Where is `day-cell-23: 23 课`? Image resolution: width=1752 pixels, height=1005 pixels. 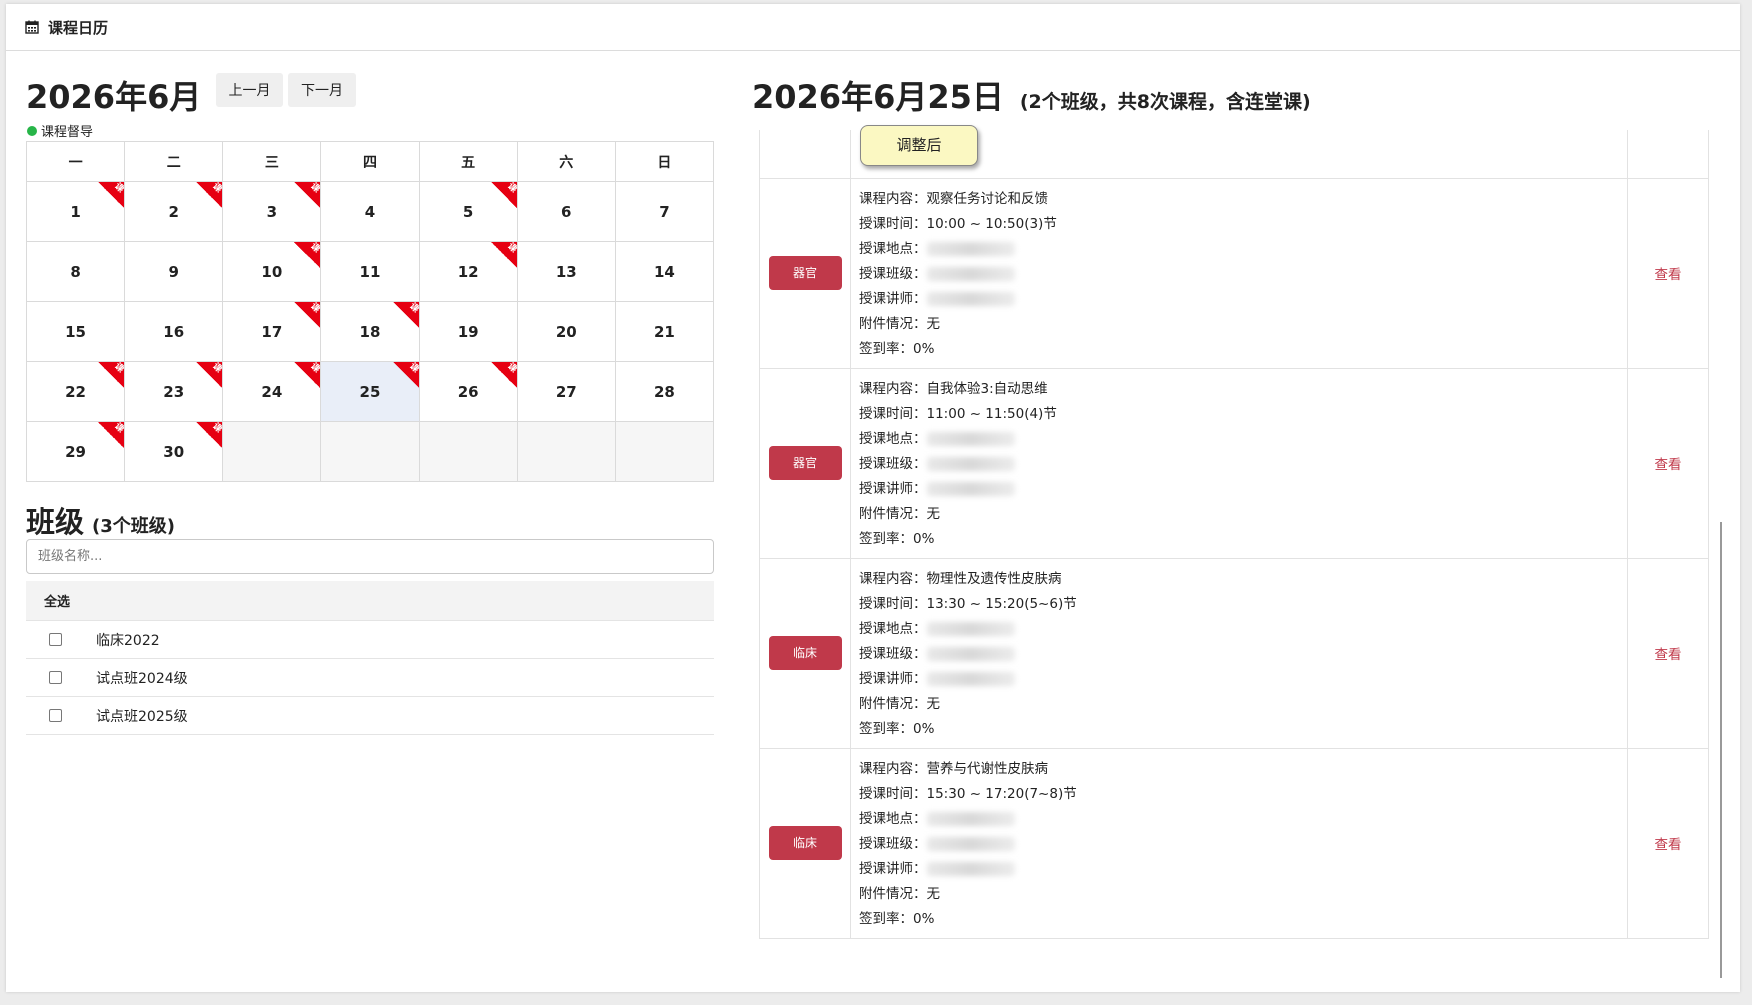
day-cell-23: 23 课 is located at coordinates (174, 391).